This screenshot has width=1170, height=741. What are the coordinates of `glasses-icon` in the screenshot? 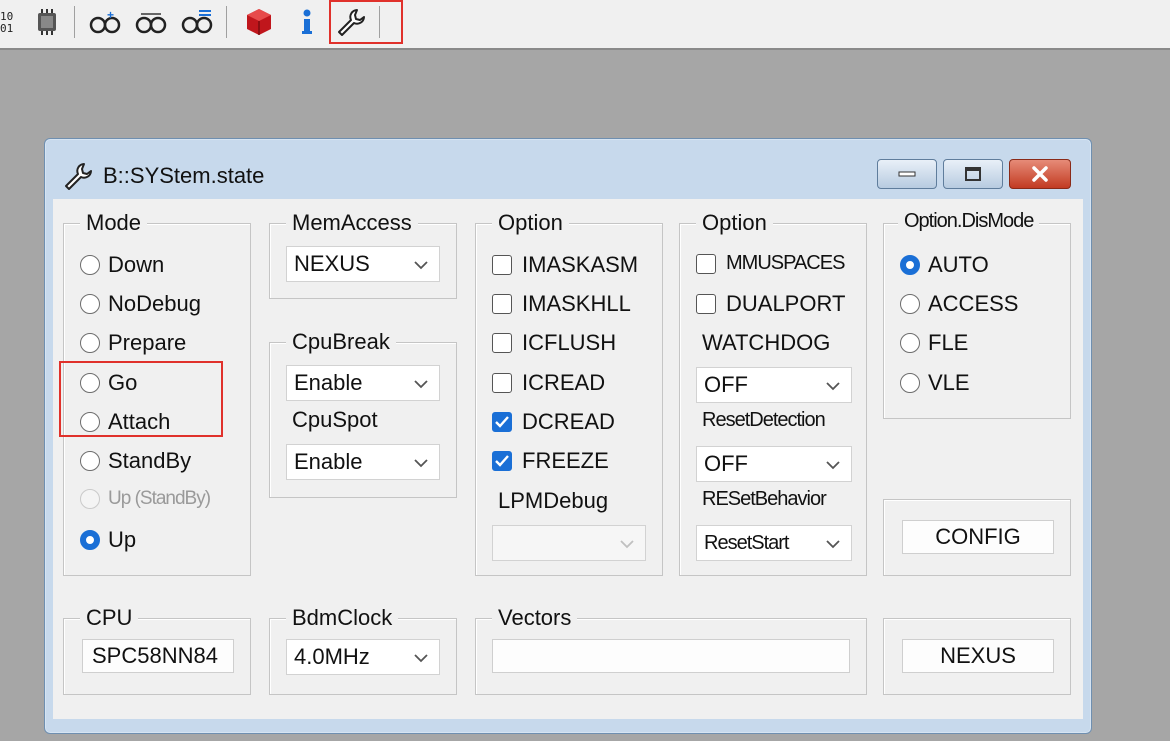 It's located at (151, 22).